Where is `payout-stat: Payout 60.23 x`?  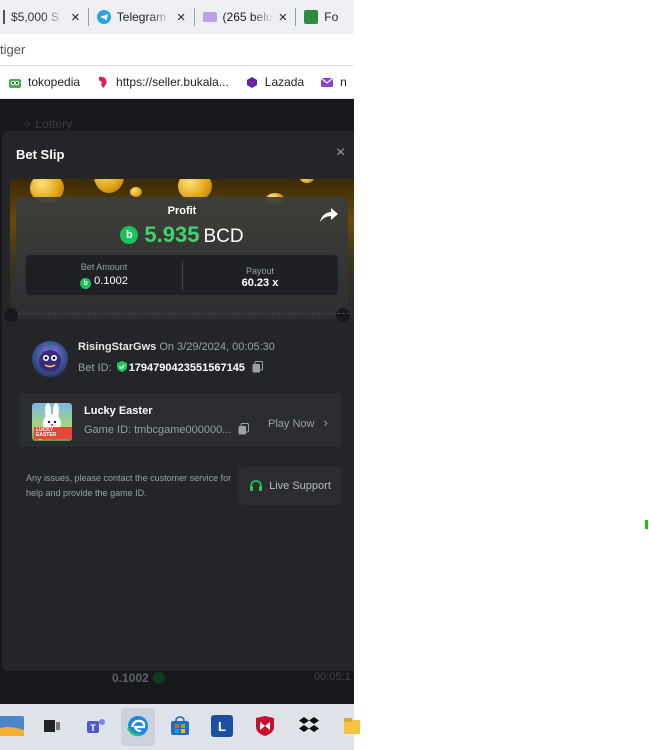
payout-stat: Payout 60.23 x is located at coordinates (260, 275).